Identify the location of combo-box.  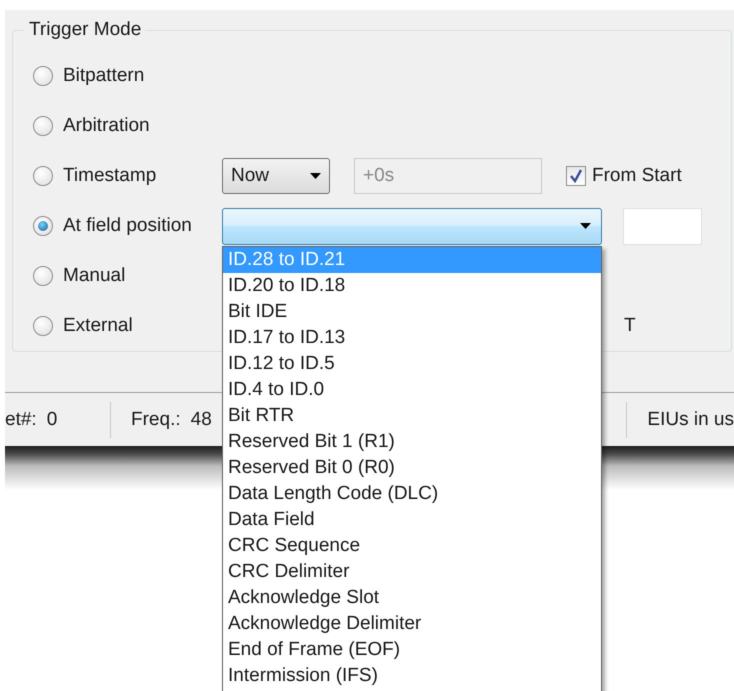
(412, 226).